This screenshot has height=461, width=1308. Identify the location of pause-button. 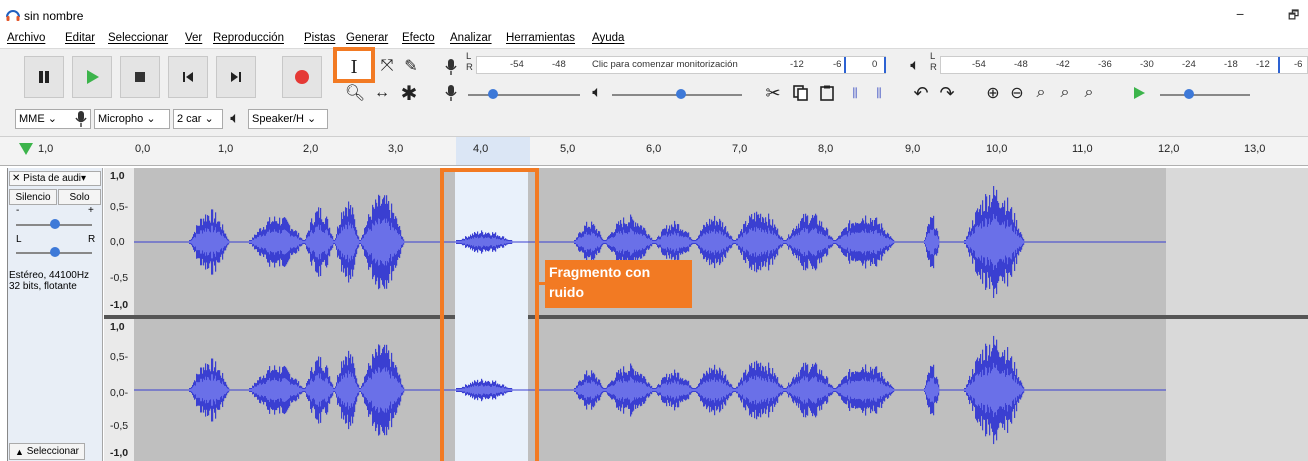
(44, 77).